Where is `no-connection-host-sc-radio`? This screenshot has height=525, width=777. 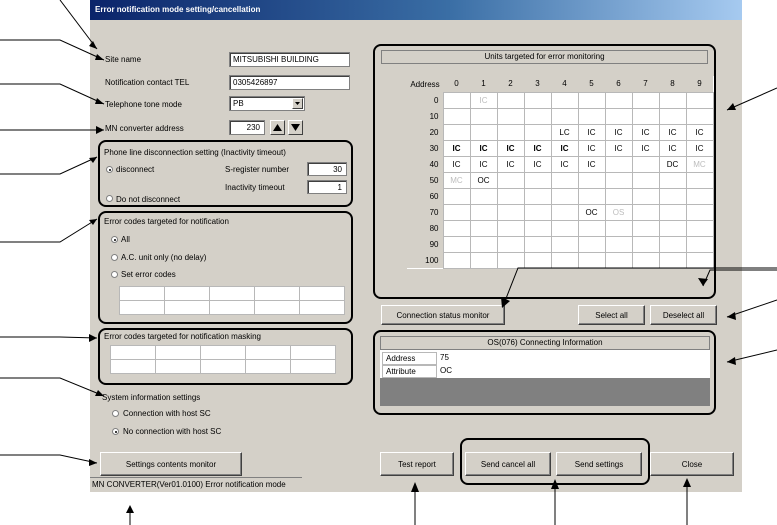 no-connection-host-sc-radio is located at coordinates (115, 431).